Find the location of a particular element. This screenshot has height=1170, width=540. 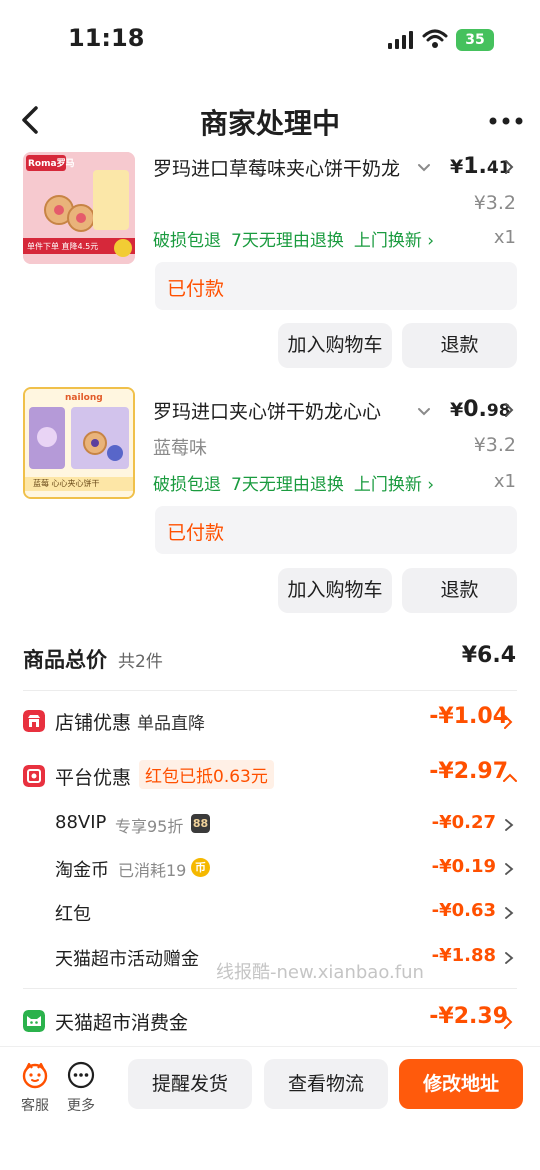

customer-service-label: 客服 is located at coordinates (35, 1106).